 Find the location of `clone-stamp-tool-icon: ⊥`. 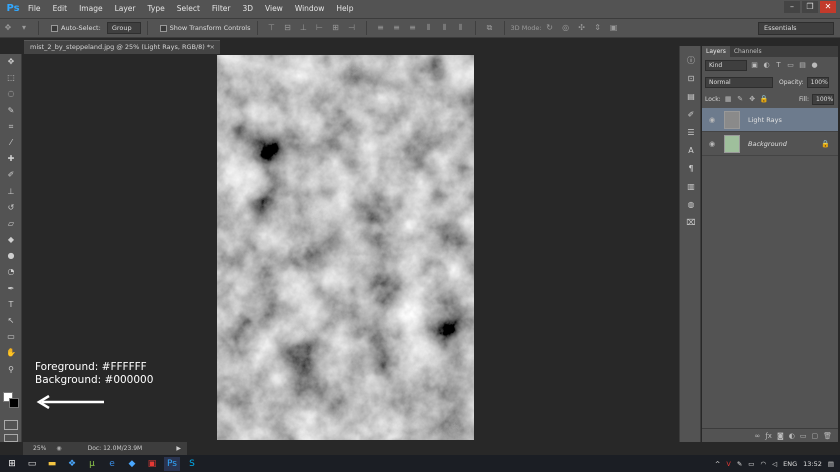

clone-stamp-tool-icon: ⊥ is located at coordinates (11, 192).